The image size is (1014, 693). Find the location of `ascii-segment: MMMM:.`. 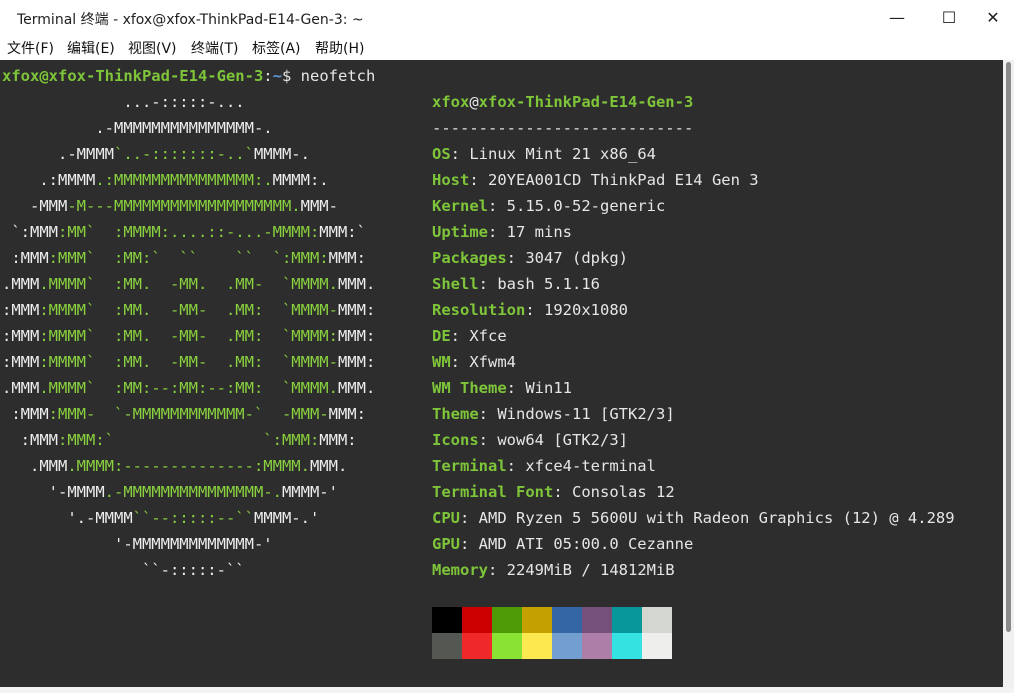

ascii-segment: MMMM:. is located at coordinates (300, 180).